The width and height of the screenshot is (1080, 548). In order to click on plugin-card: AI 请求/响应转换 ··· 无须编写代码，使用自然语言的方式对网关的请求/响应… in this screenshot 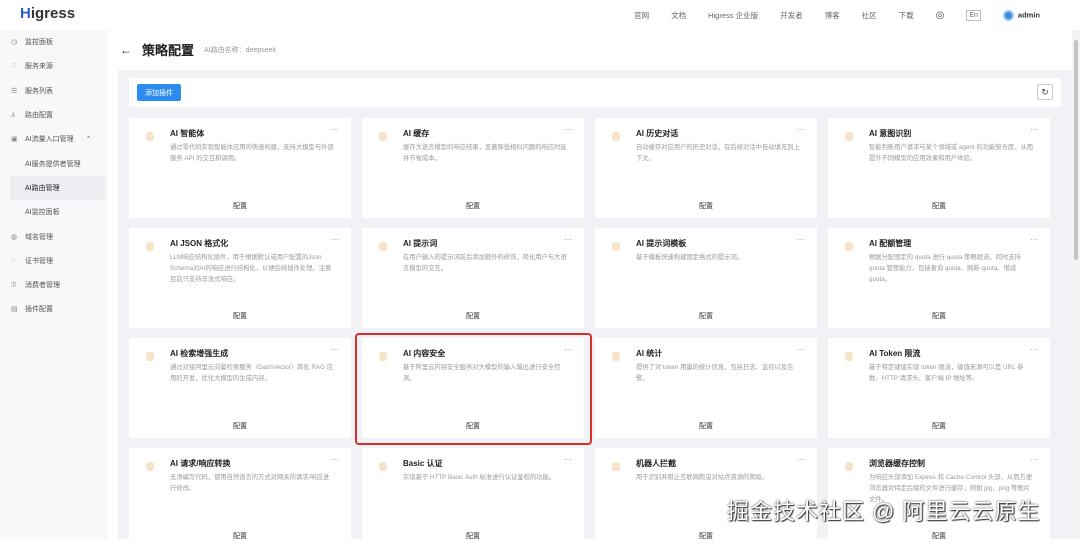, I will do `click(240, 498)`.